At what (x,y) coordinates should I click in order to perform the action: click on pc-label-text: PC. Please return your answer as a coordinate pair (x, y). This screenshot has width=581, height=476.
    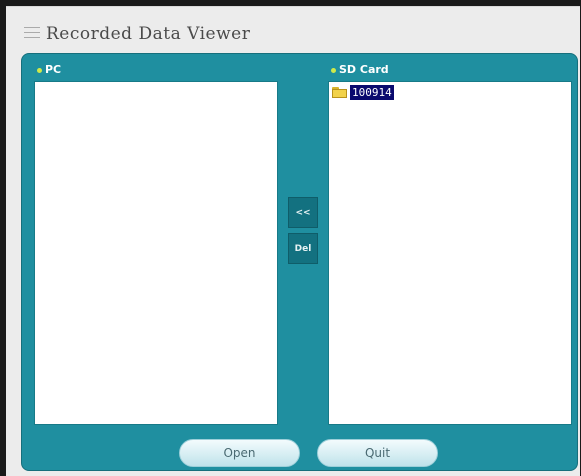
    Looking at the image, I should click on (53, 69).